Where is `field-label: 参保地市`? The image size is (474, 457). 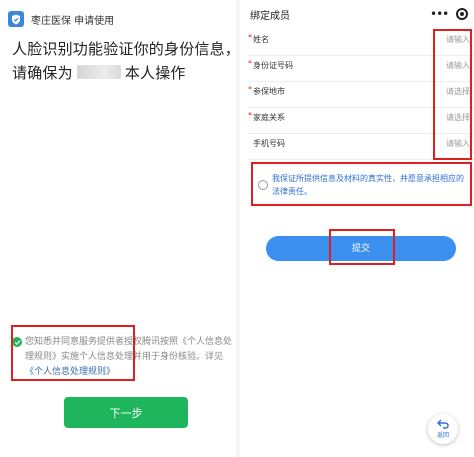
field-label: 参保地市 is located at coordinates (269, 91).